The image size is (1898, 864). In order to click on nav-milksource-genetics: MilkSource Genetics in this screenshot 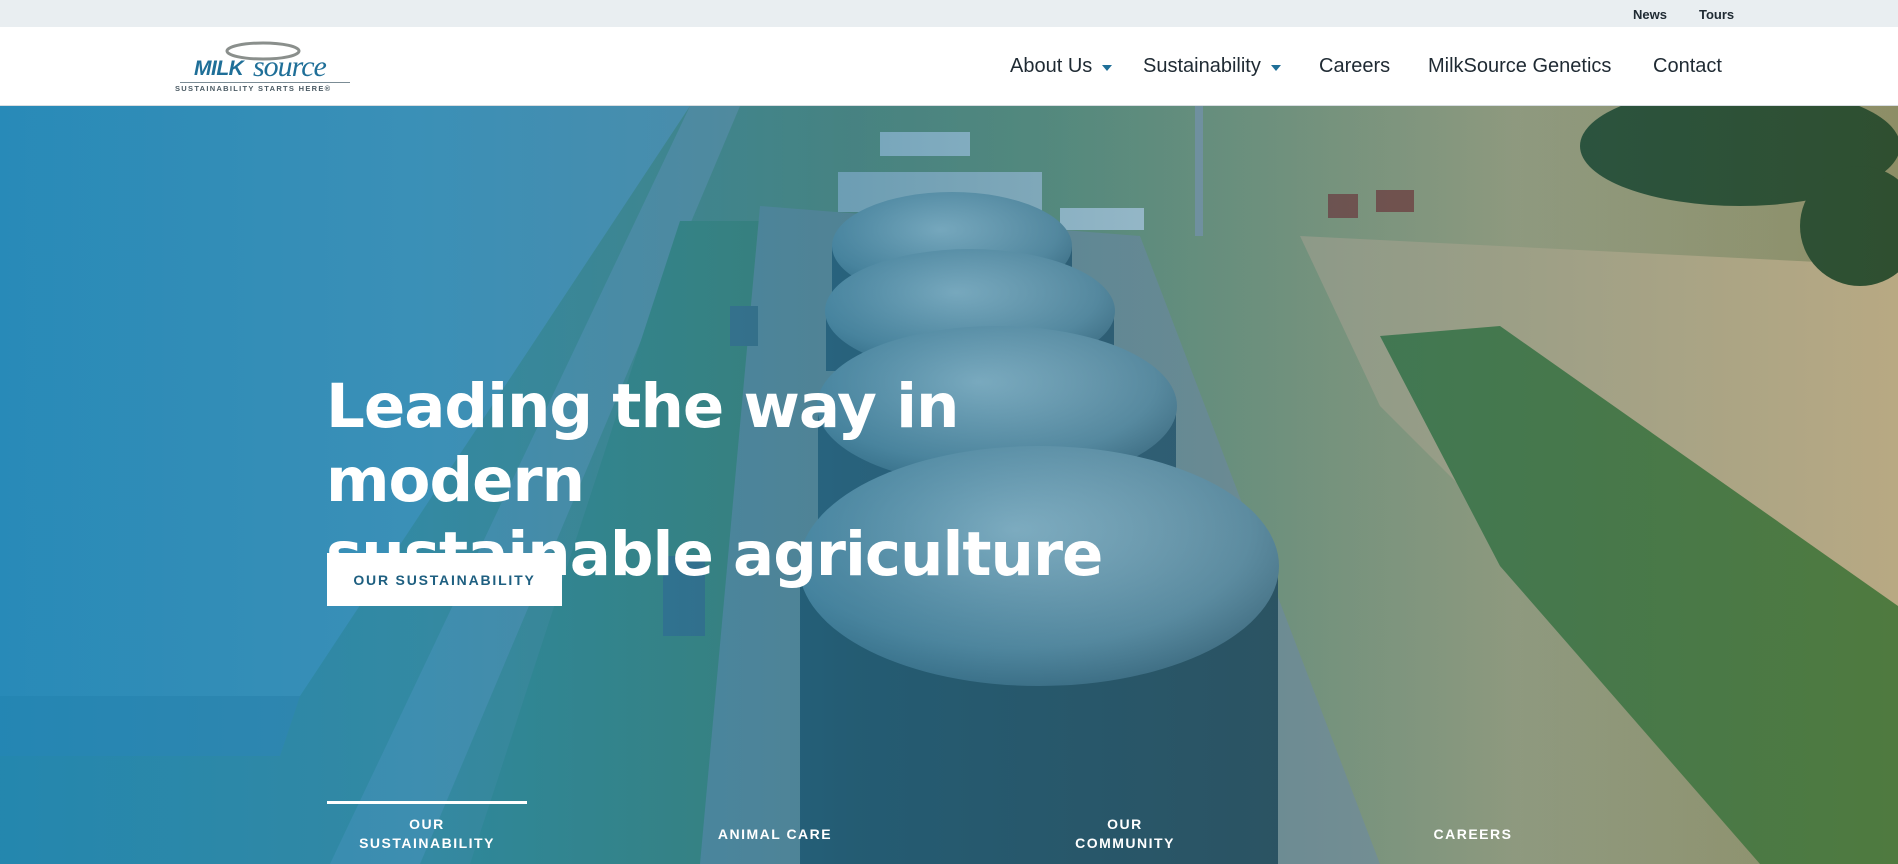, I will do `click(1519, 66)`.